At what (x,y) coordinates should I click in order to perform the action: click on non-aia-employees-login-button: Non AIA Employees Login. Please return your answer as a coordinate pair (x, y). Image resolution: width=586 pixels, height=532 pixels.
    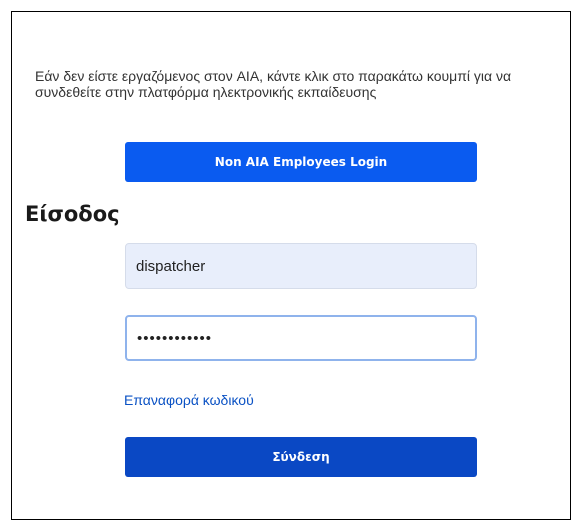
    Looking at the image, I should click on (301, 162).